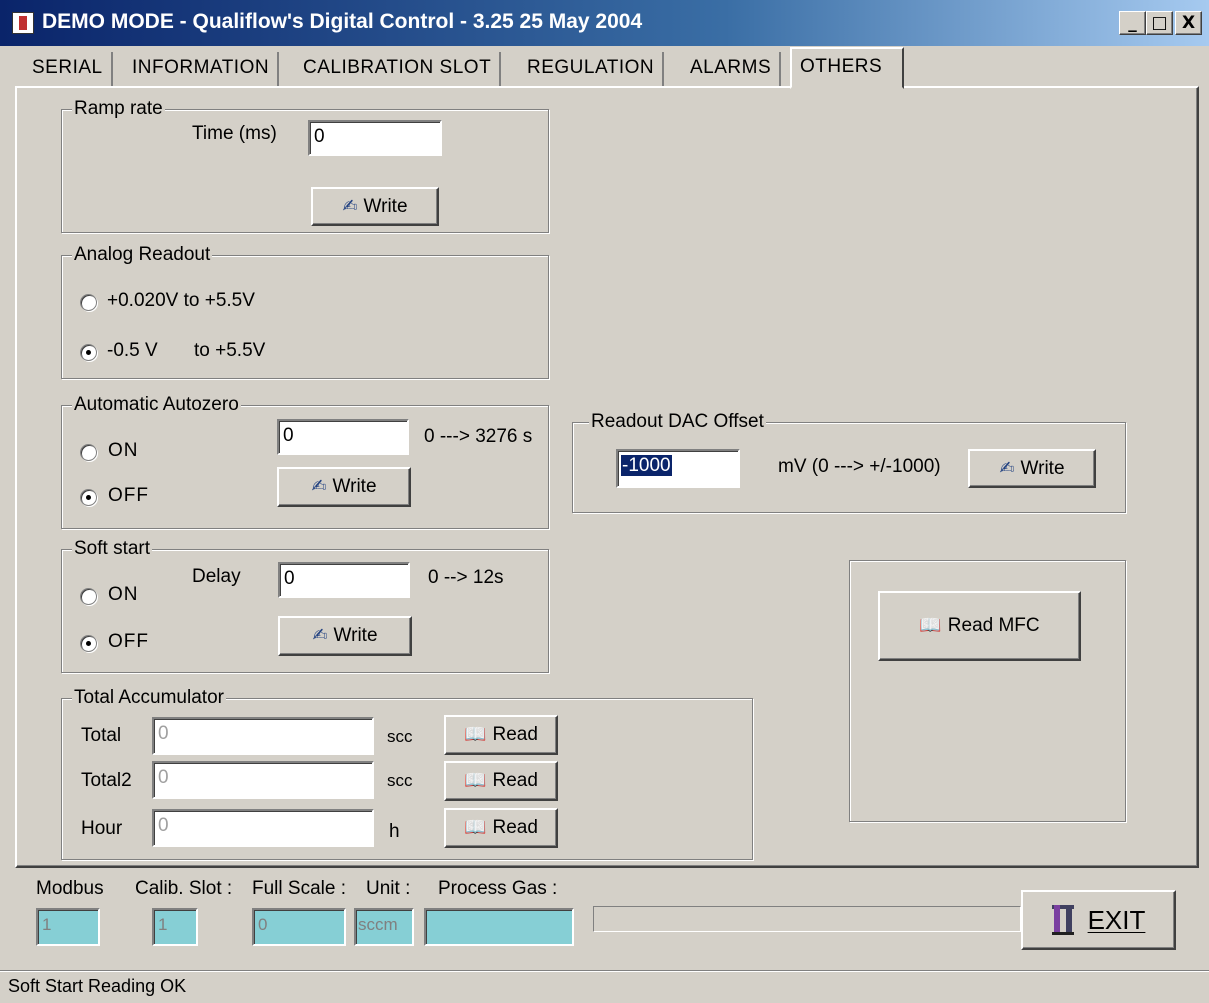  What do you see at coordinates (355, 635) in the screenshot?
I see `soft-start-write-label: Write` at bounding box center [355, 635].